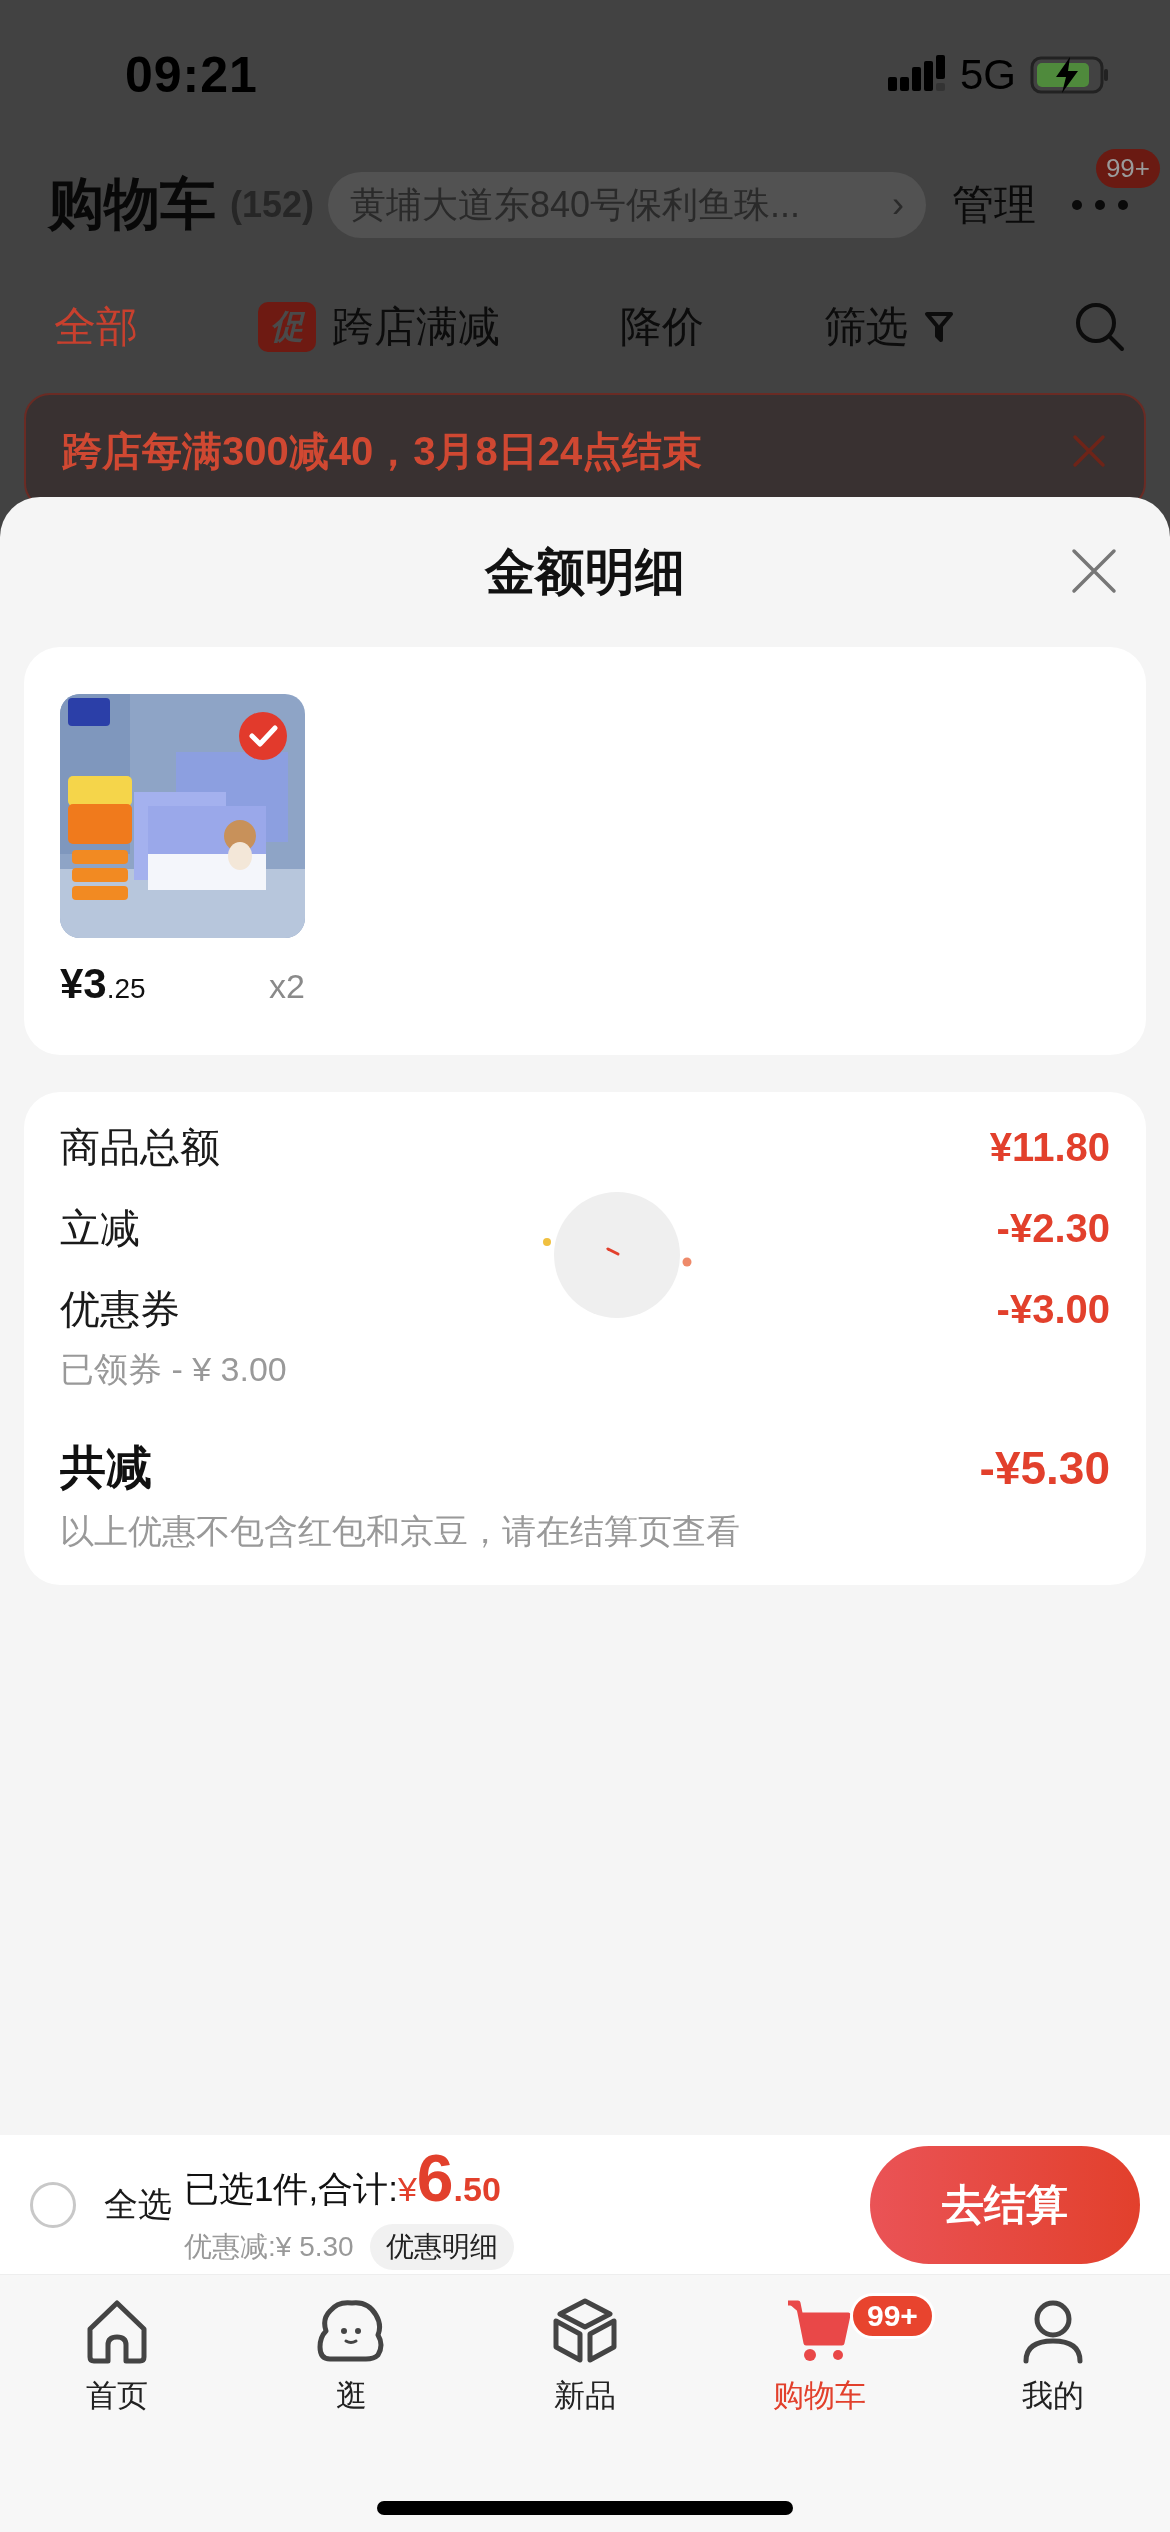  I want to click on line-note: 已领券 - ¥ 3.00, so click(174, 1369).